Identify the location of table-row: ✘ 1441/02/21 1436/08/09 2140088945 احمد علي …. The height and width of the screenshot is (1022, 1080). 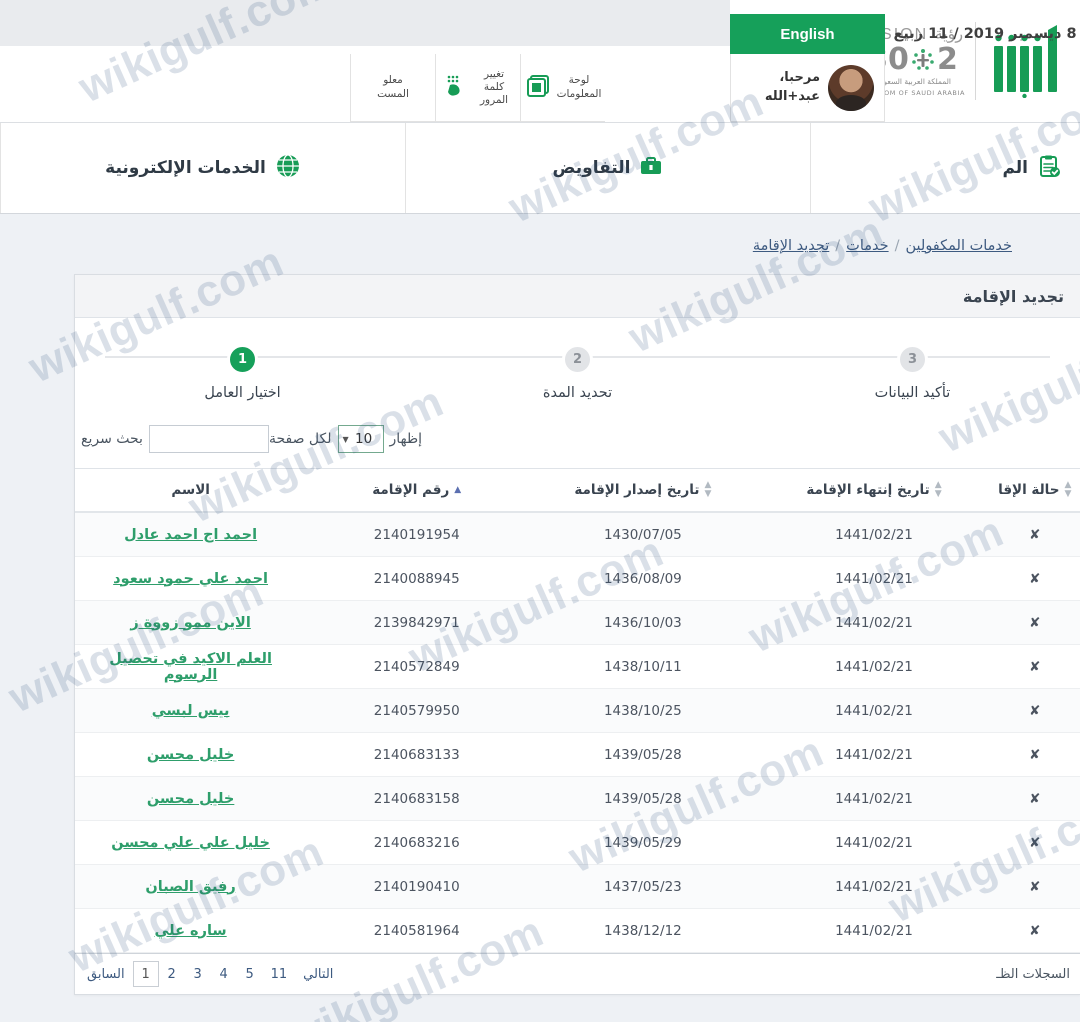
(577, 578).